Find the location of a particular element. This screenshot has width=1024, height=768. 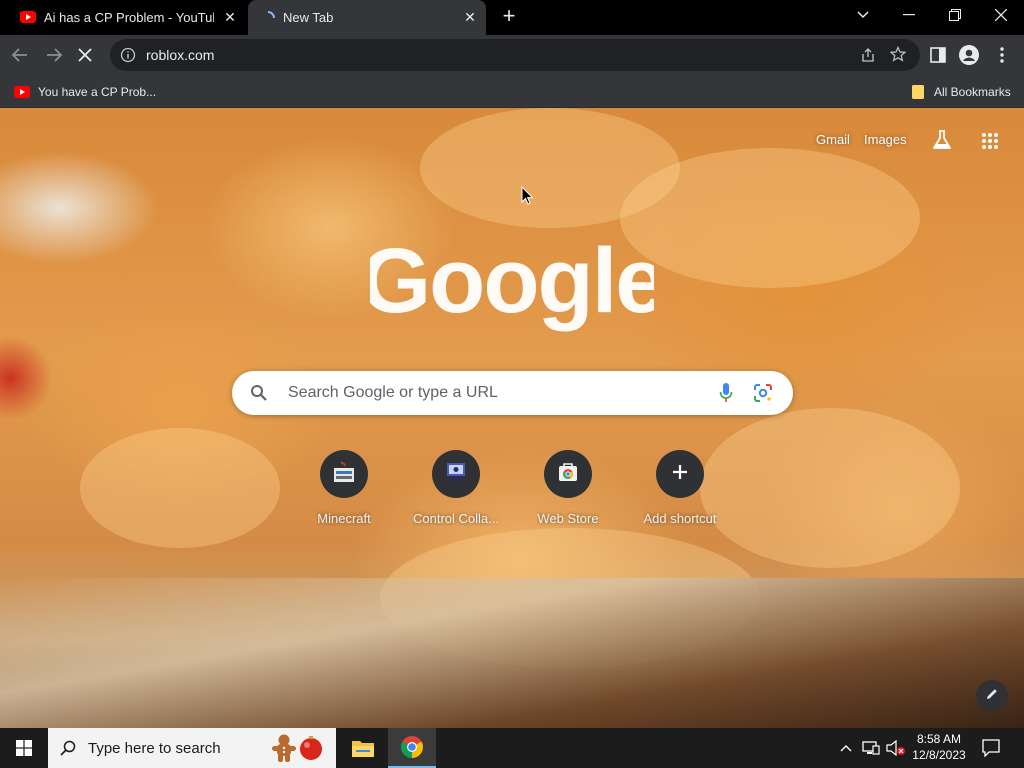

forward-icon is located at coordinates (54, 55).